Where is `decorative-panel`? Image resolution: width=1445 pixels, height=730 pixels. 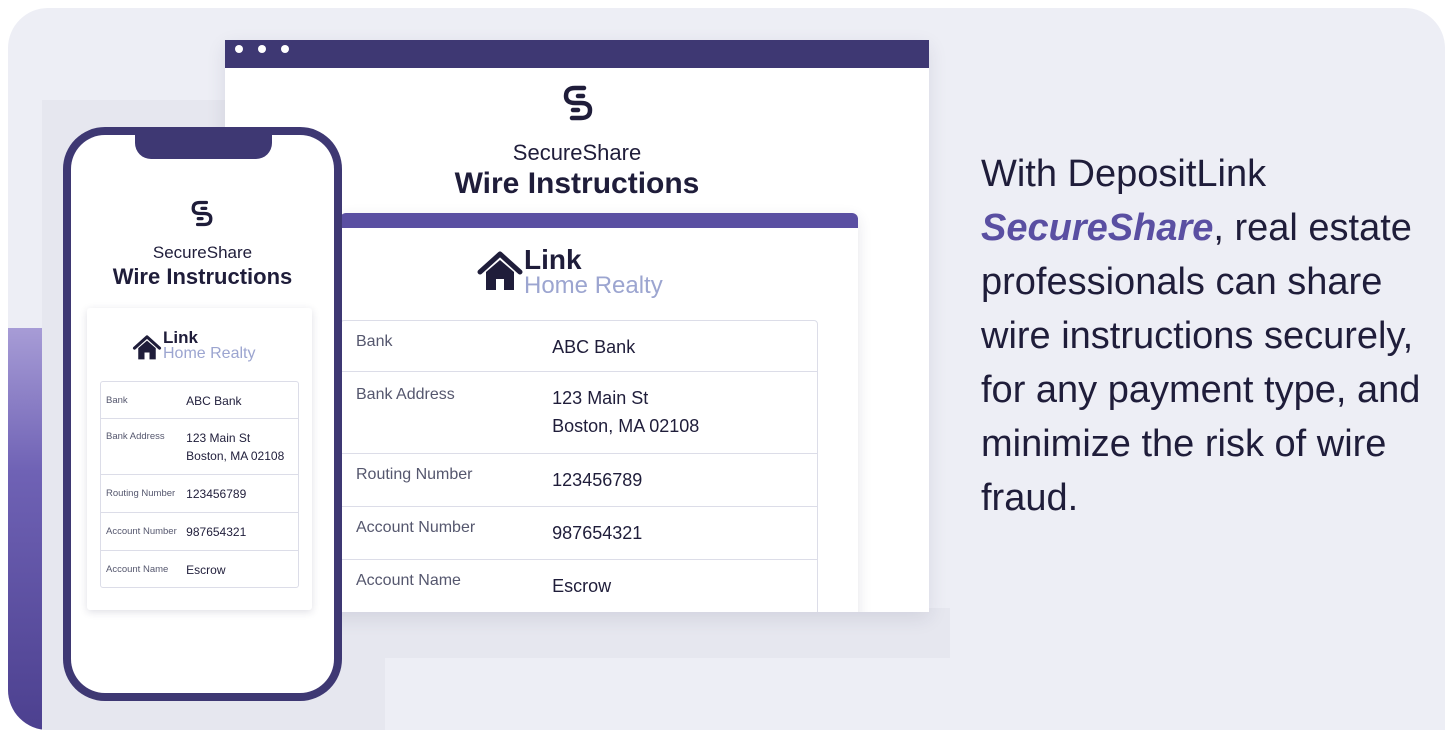 decorative-panel is located at coordinates (667, 633).